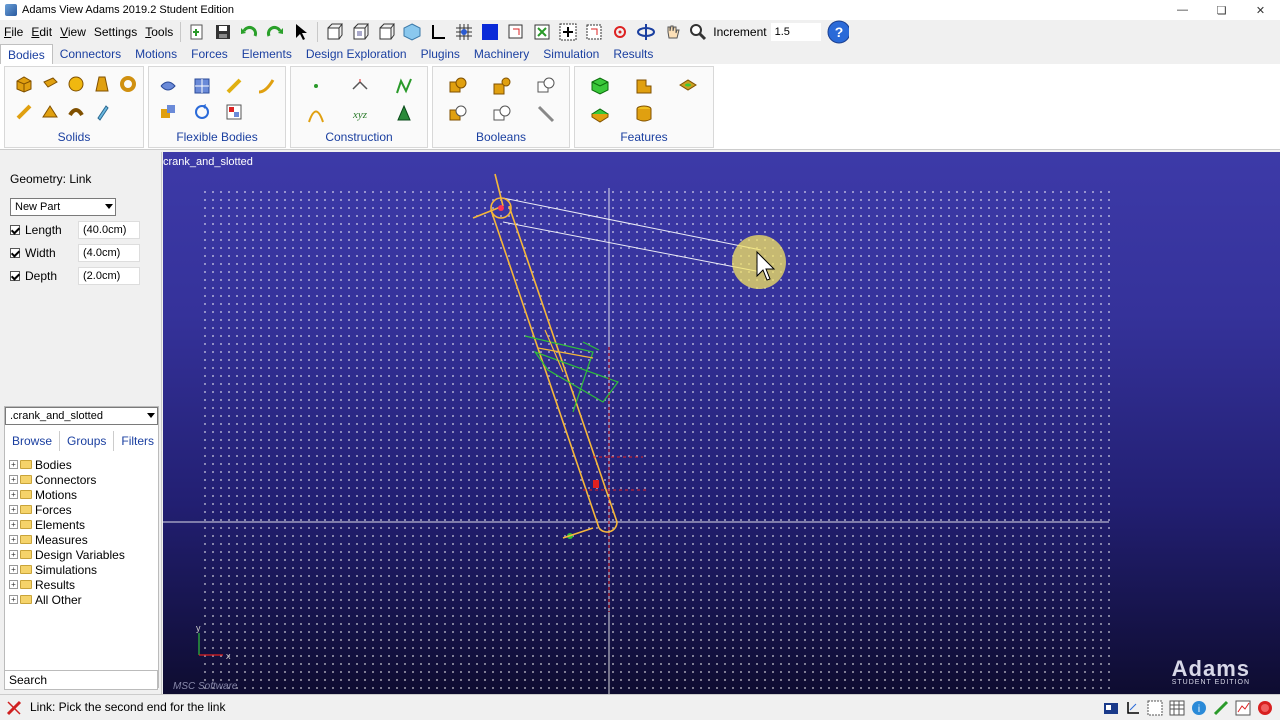  Describe the element at coordinates (516, 32) in the screenshot. I see `view-zoom-icon` at that location.